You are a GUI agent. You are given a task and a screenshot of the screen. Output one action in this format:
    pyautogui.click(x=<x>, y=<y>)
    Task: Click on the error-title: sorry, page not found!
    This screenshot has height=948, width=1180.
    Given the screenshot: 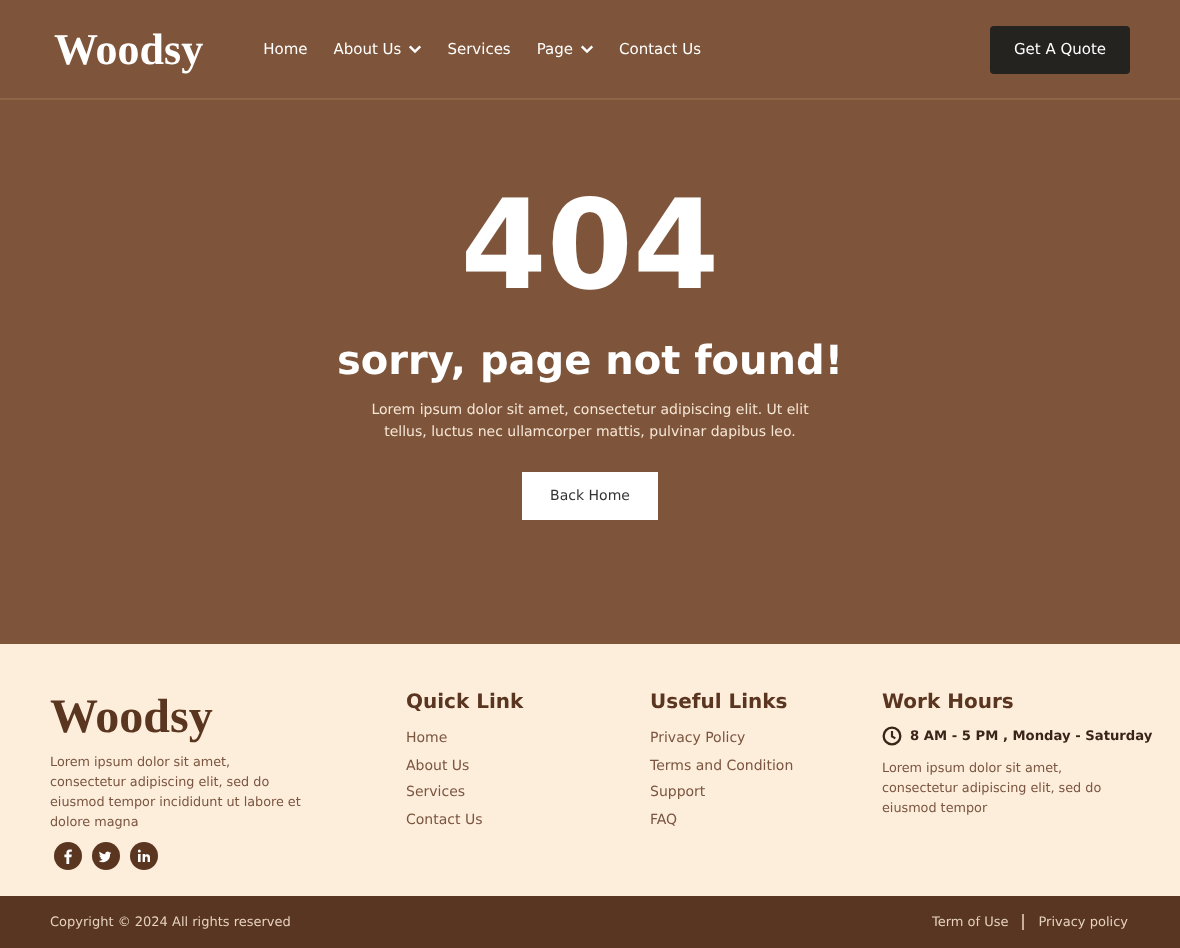 What is the action you would take?
    pyautogui.click(x=590, y=360)
    